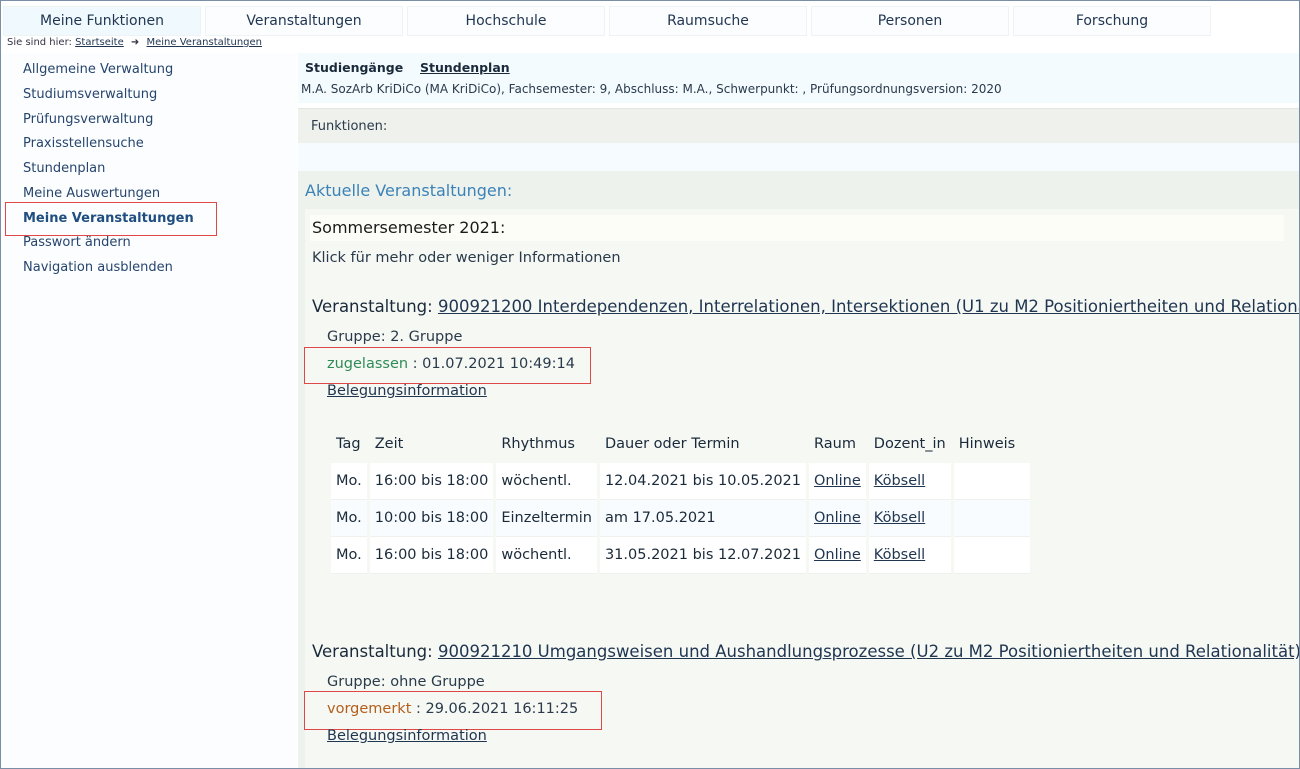 The image size is (1300, 769). What do you see at coordinates (64, 168) in the screenshot?
I see `sidebar-item-stundenplan: Stundenplan` at bounding box center [64, 168].